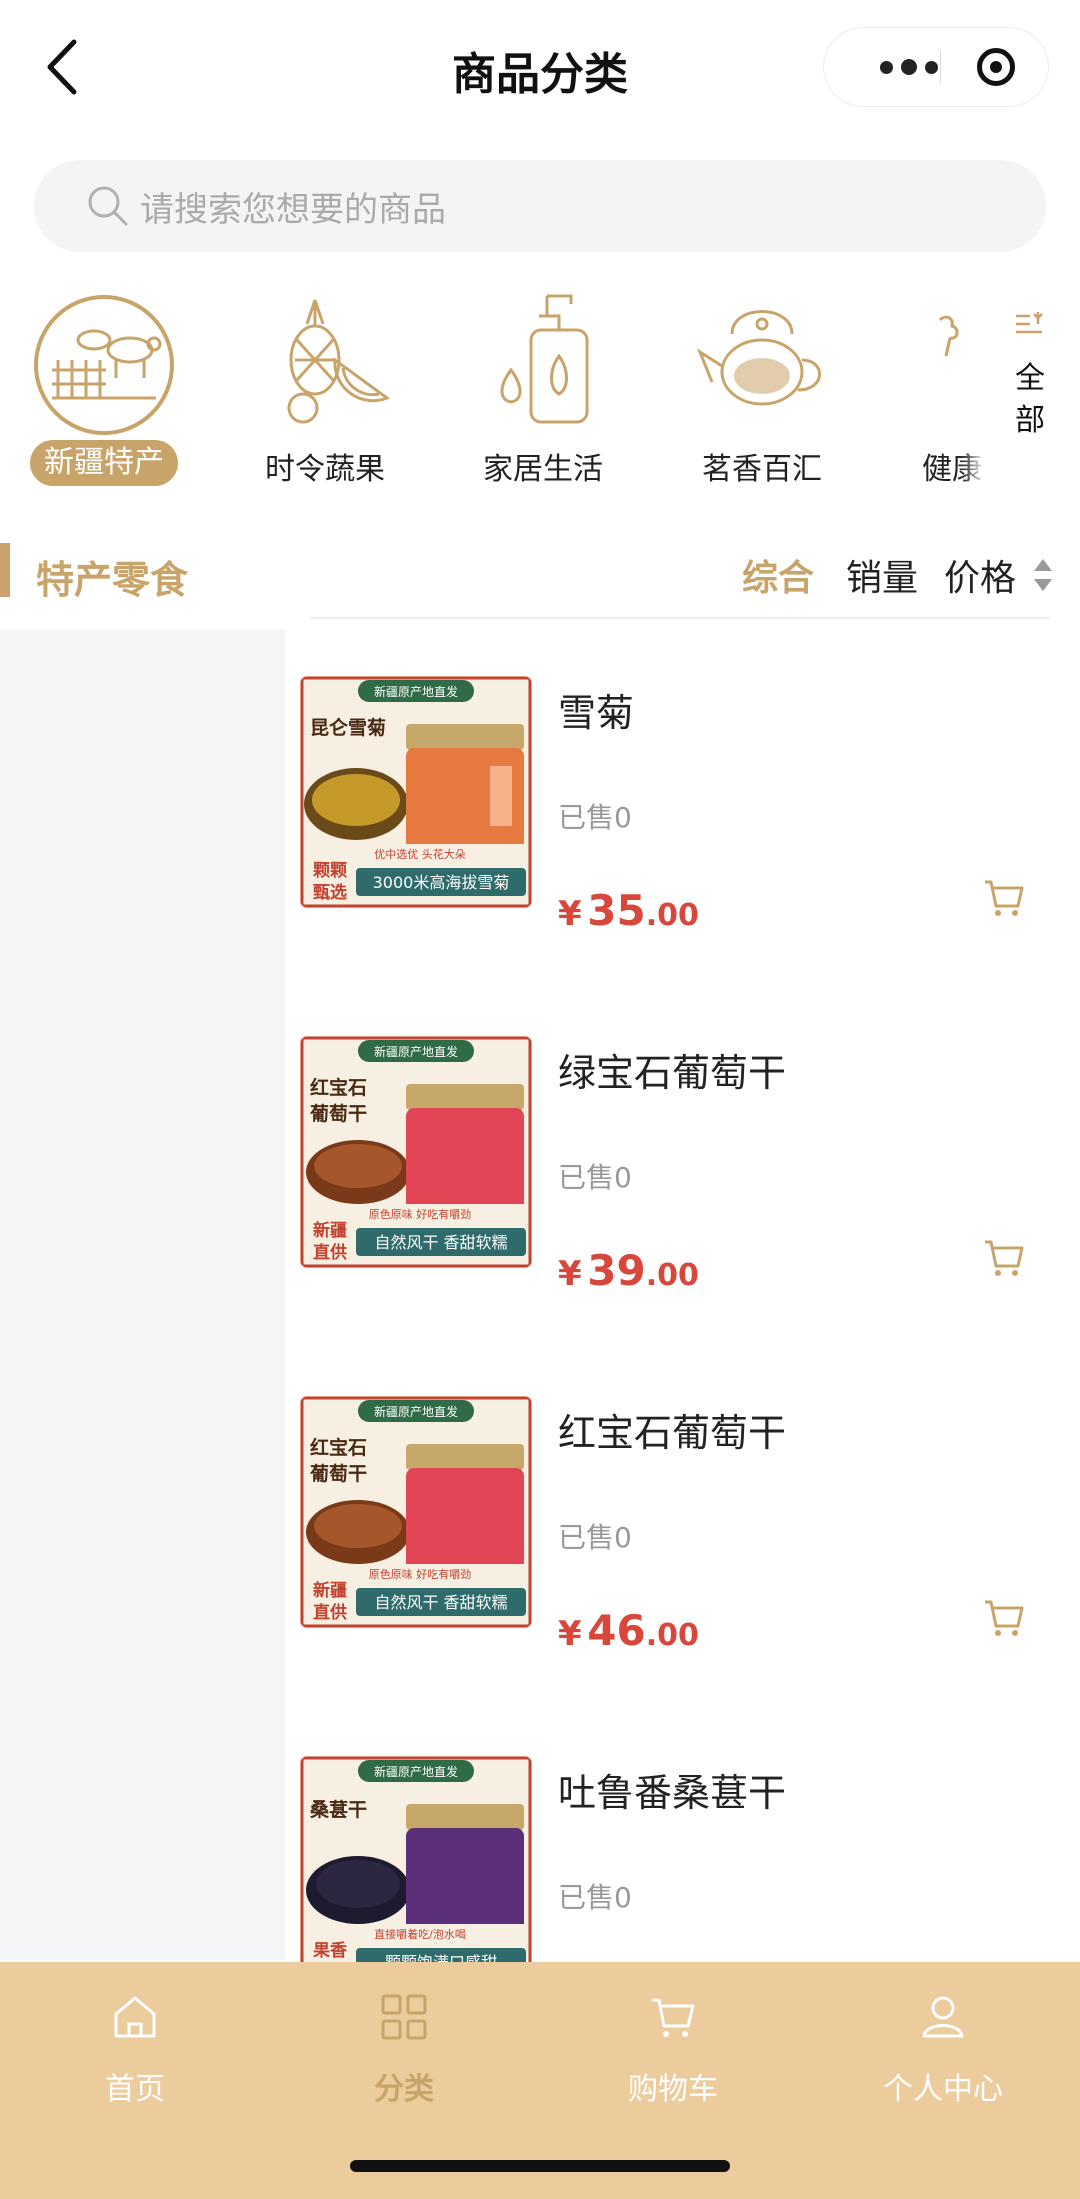 This screenshot has height=2199, width=1080. I want to click on cart-icon, so click(673, 2017).